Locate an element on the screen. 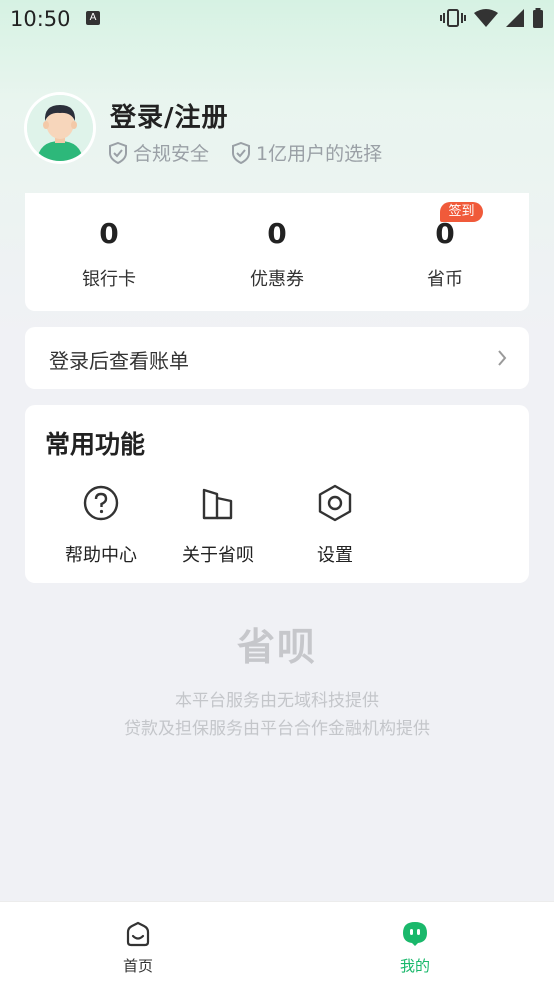 This screenshot has height=985, width=554. function-label: 帮助中心 is located at coordinates (101, 555).